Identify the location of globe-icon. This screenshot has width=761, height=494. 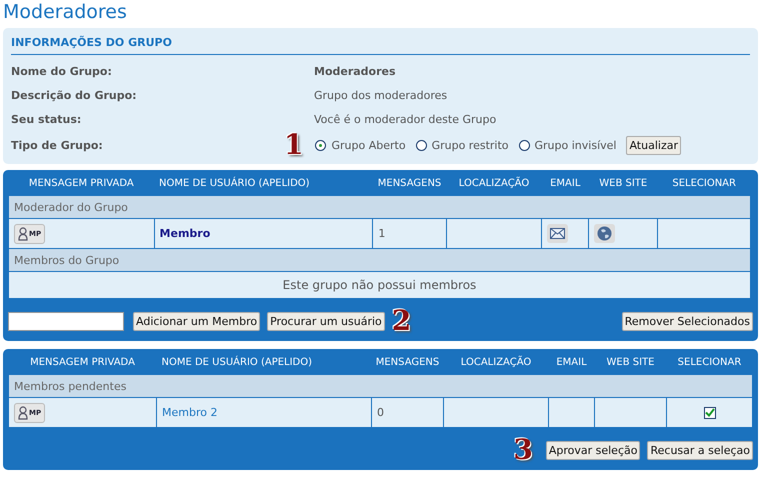
(604, 233).